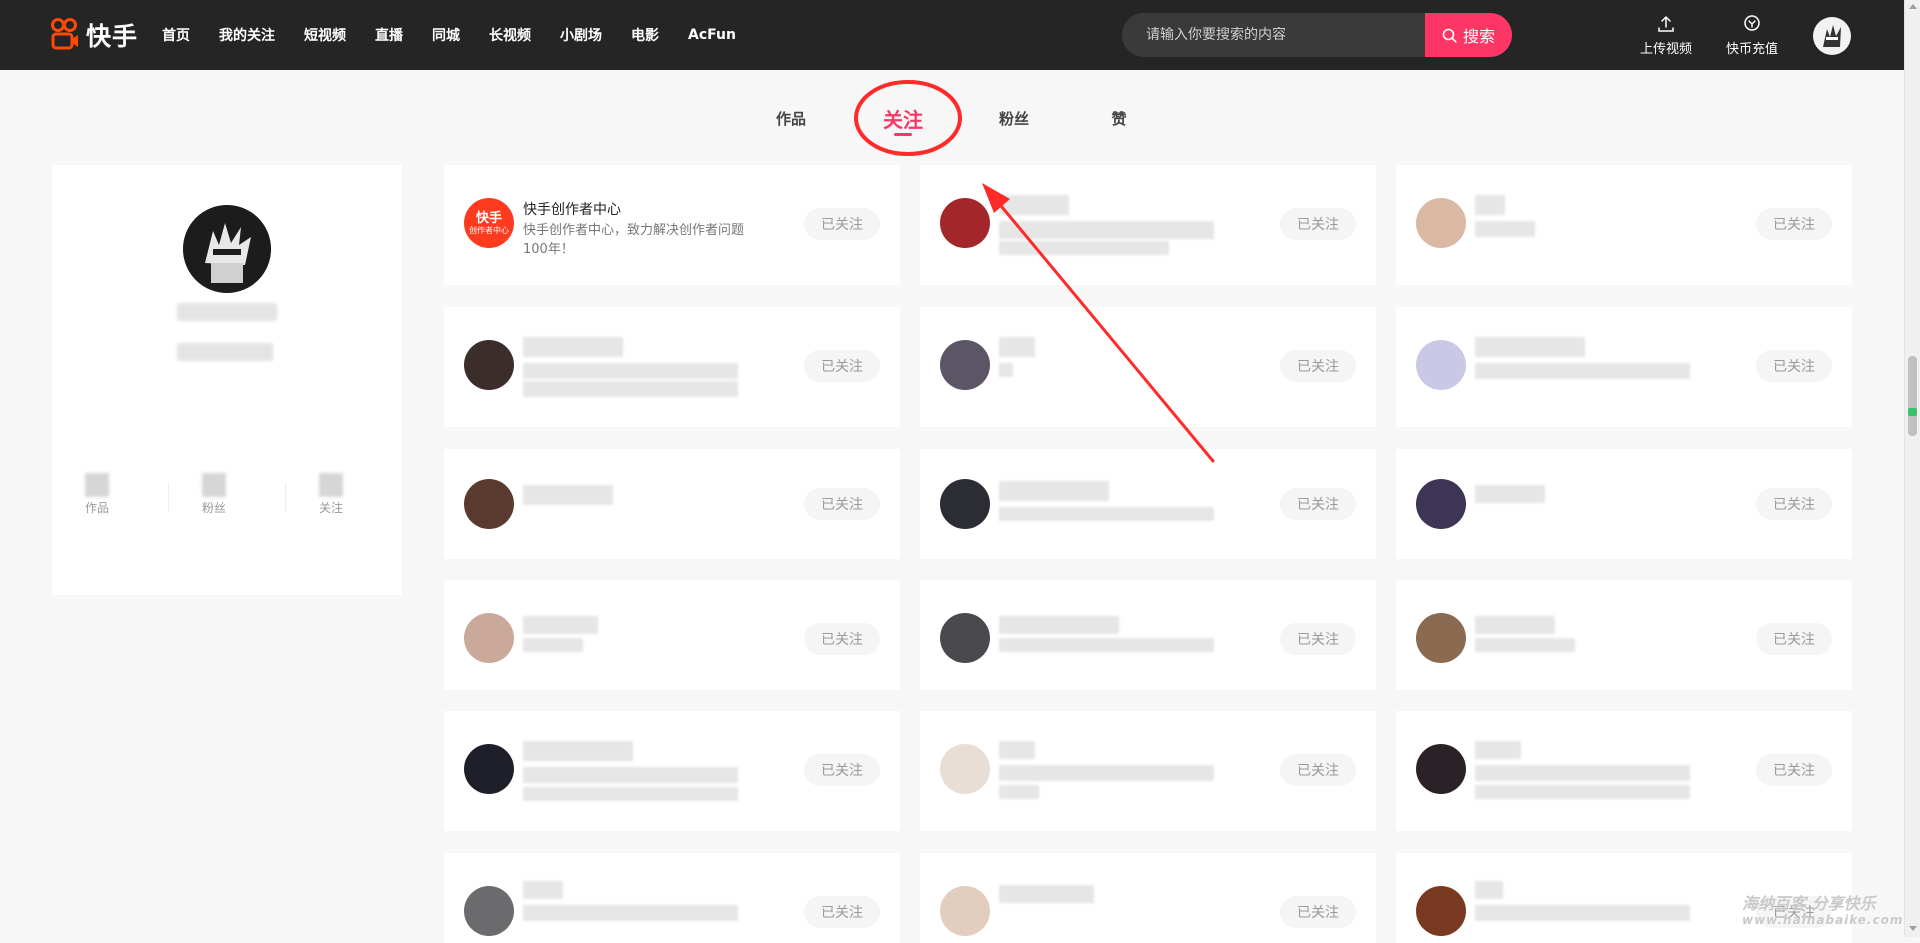  What do you see at coordinates (634, 240) in the screenshot?
I see `following-desc: 快手创作者中心，致力解决创作者问题100年！` at bounding box center [634, 240].